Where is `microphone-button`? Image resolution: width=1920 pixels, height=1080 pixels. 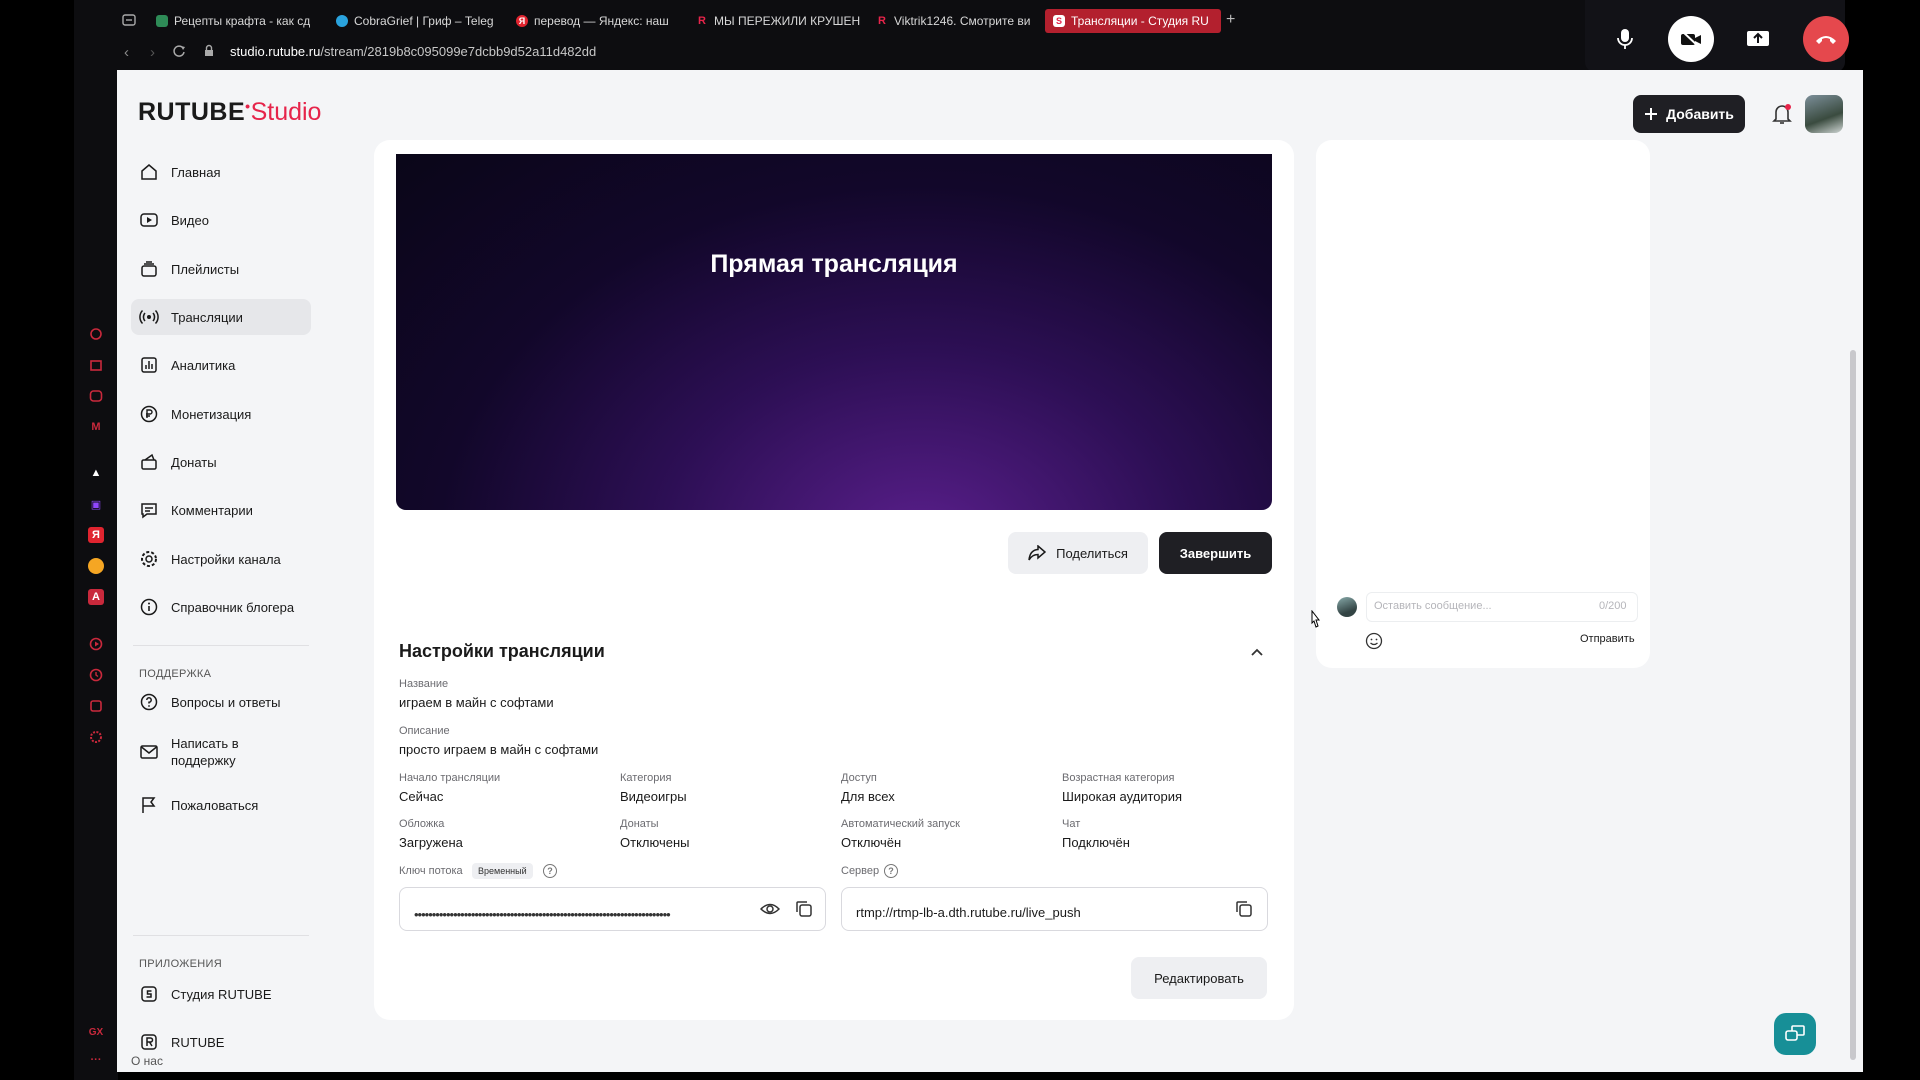 microphone-button is located at coordinates (1625, 39).